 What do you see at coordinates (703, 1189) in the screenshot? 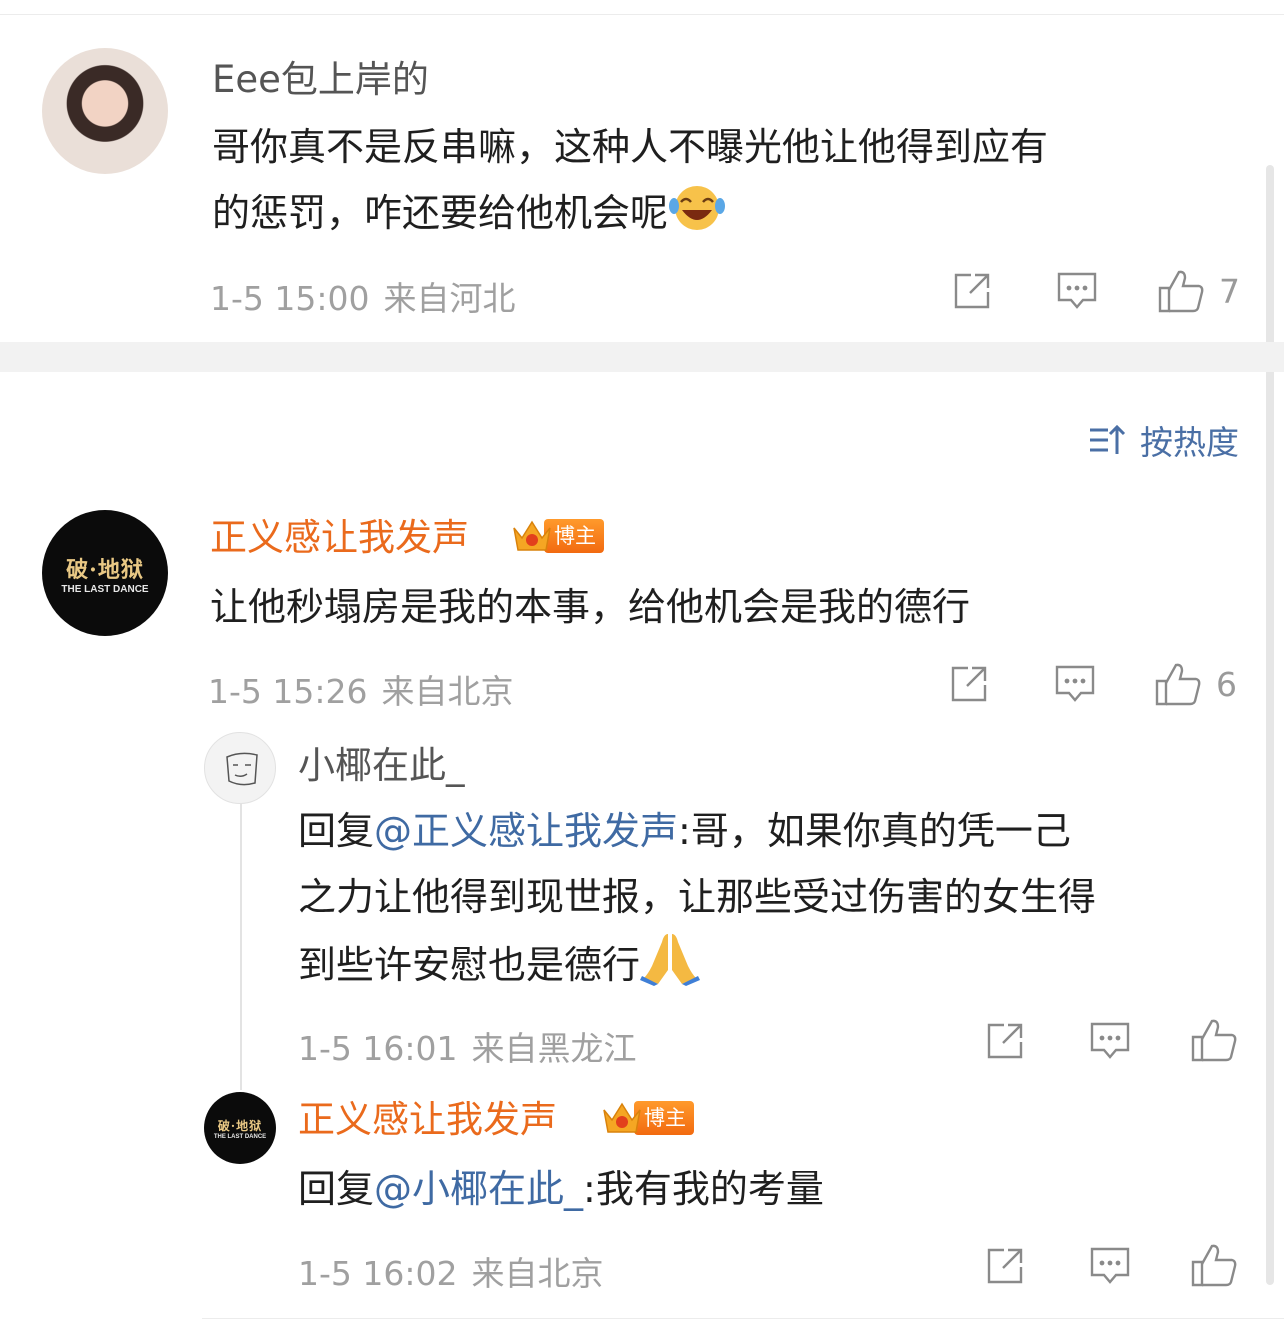
I see `reply-body: :我有我的考量` at bounding box center [703, 1189].